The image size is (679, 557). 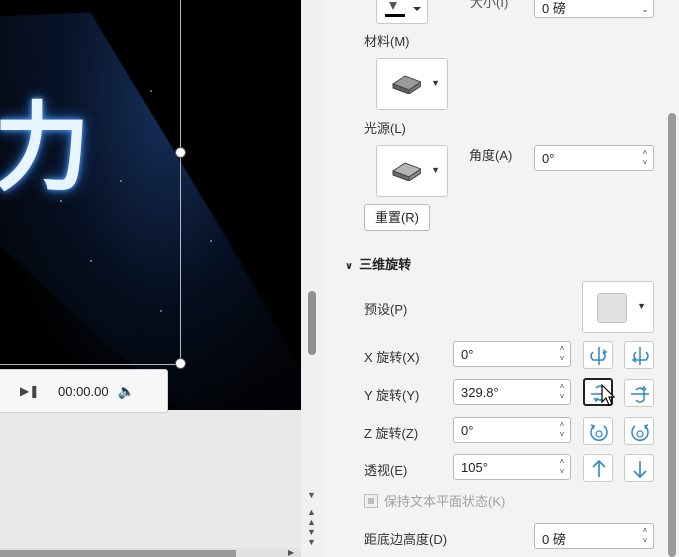 What do you see at coordinates (406, 171) in the screenshot?
I see `lighting-icon` at bounding box center [406, 171].